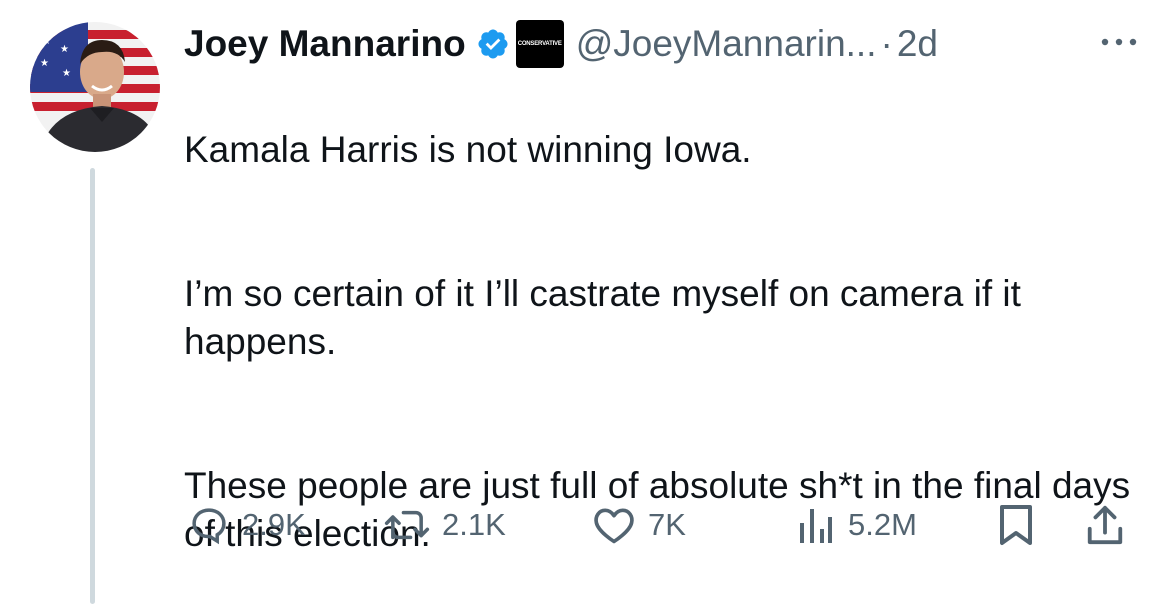 This screenshot has height=606, width=1170. What do you see at coordinates (209, 526) in the screenshot?
I see `reply-icon` at bounding box center [209, 526].